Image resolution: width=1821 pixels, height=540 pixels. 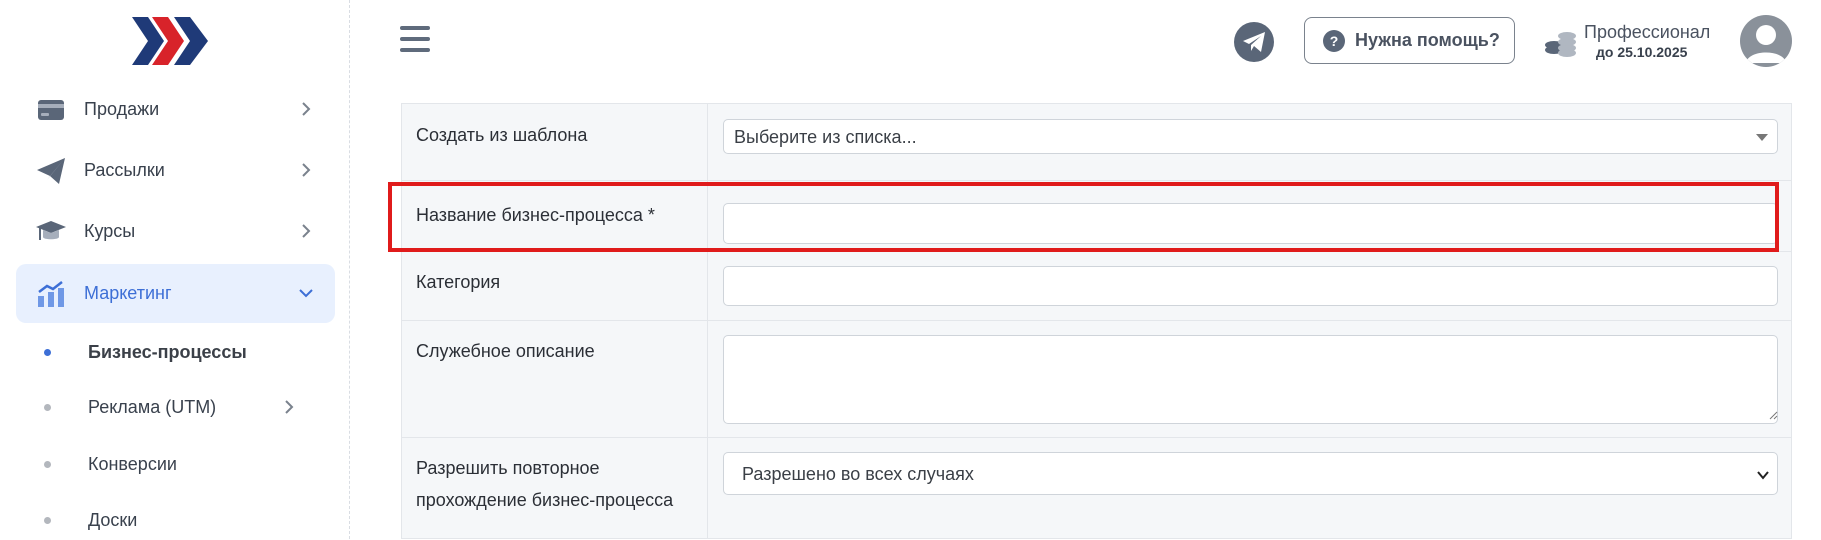 I want to click on sidebar-item-marketing: Маркетинг, so click(x=175, y=293).